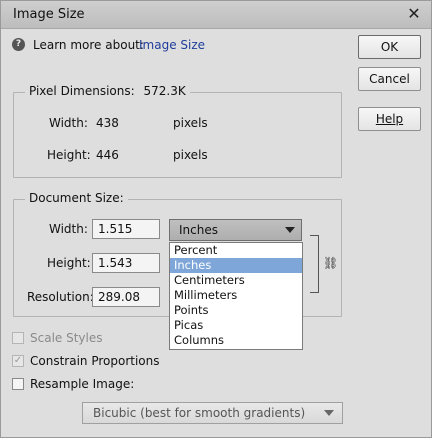 Image resolution: width=432 pixels, height=438 pixels. I want to click on unit-select: Inches, so click(235, 230).